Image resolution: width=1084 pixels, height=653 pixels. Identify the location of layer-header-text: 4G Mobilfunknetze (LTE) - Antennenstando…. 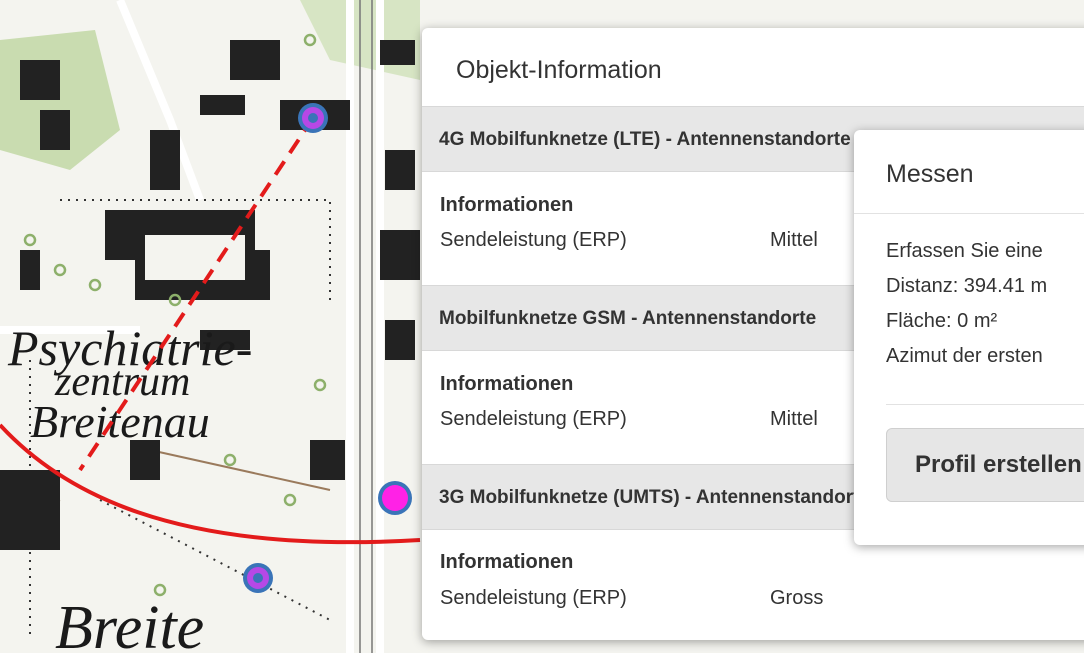
(678, 139).